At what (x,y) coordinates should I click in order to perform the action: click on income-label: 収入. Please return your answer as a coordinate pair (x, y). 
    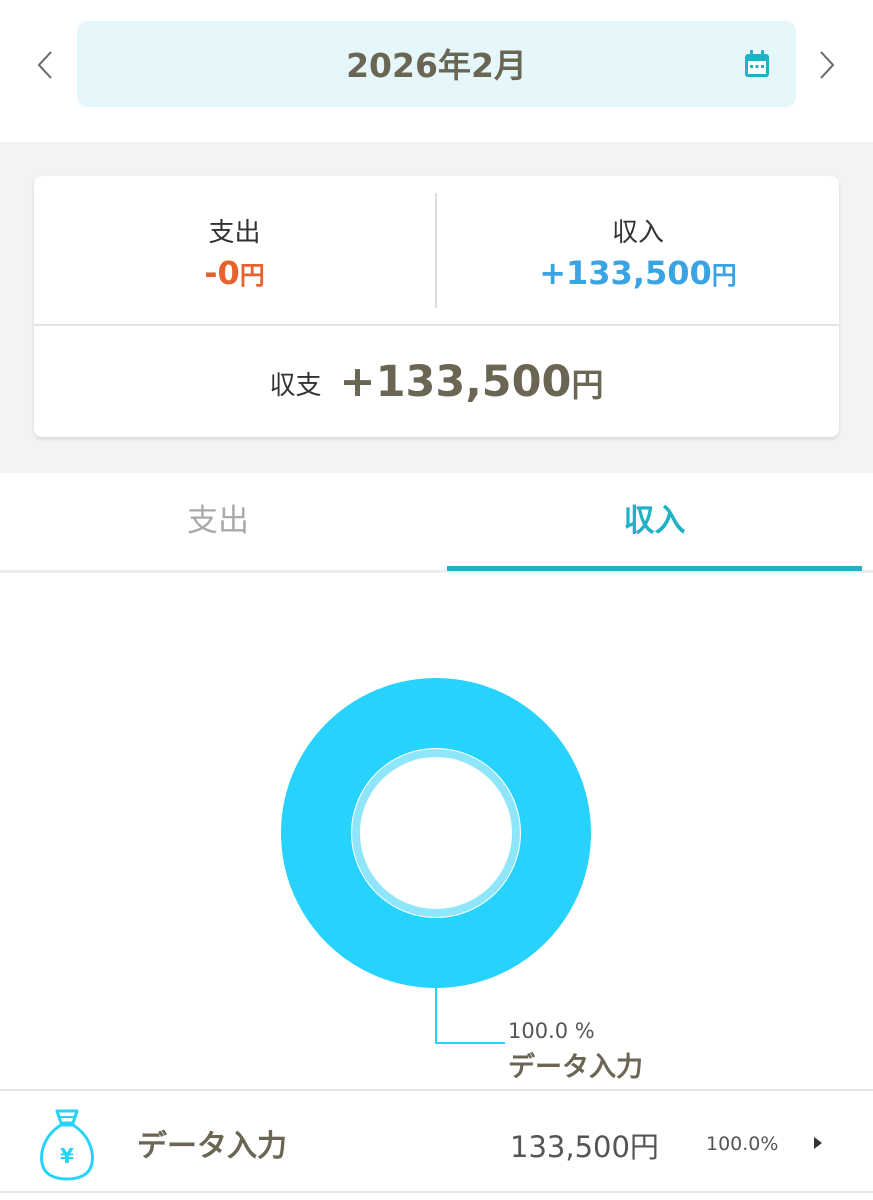
    Looking at the image, I should click on (637, 233).